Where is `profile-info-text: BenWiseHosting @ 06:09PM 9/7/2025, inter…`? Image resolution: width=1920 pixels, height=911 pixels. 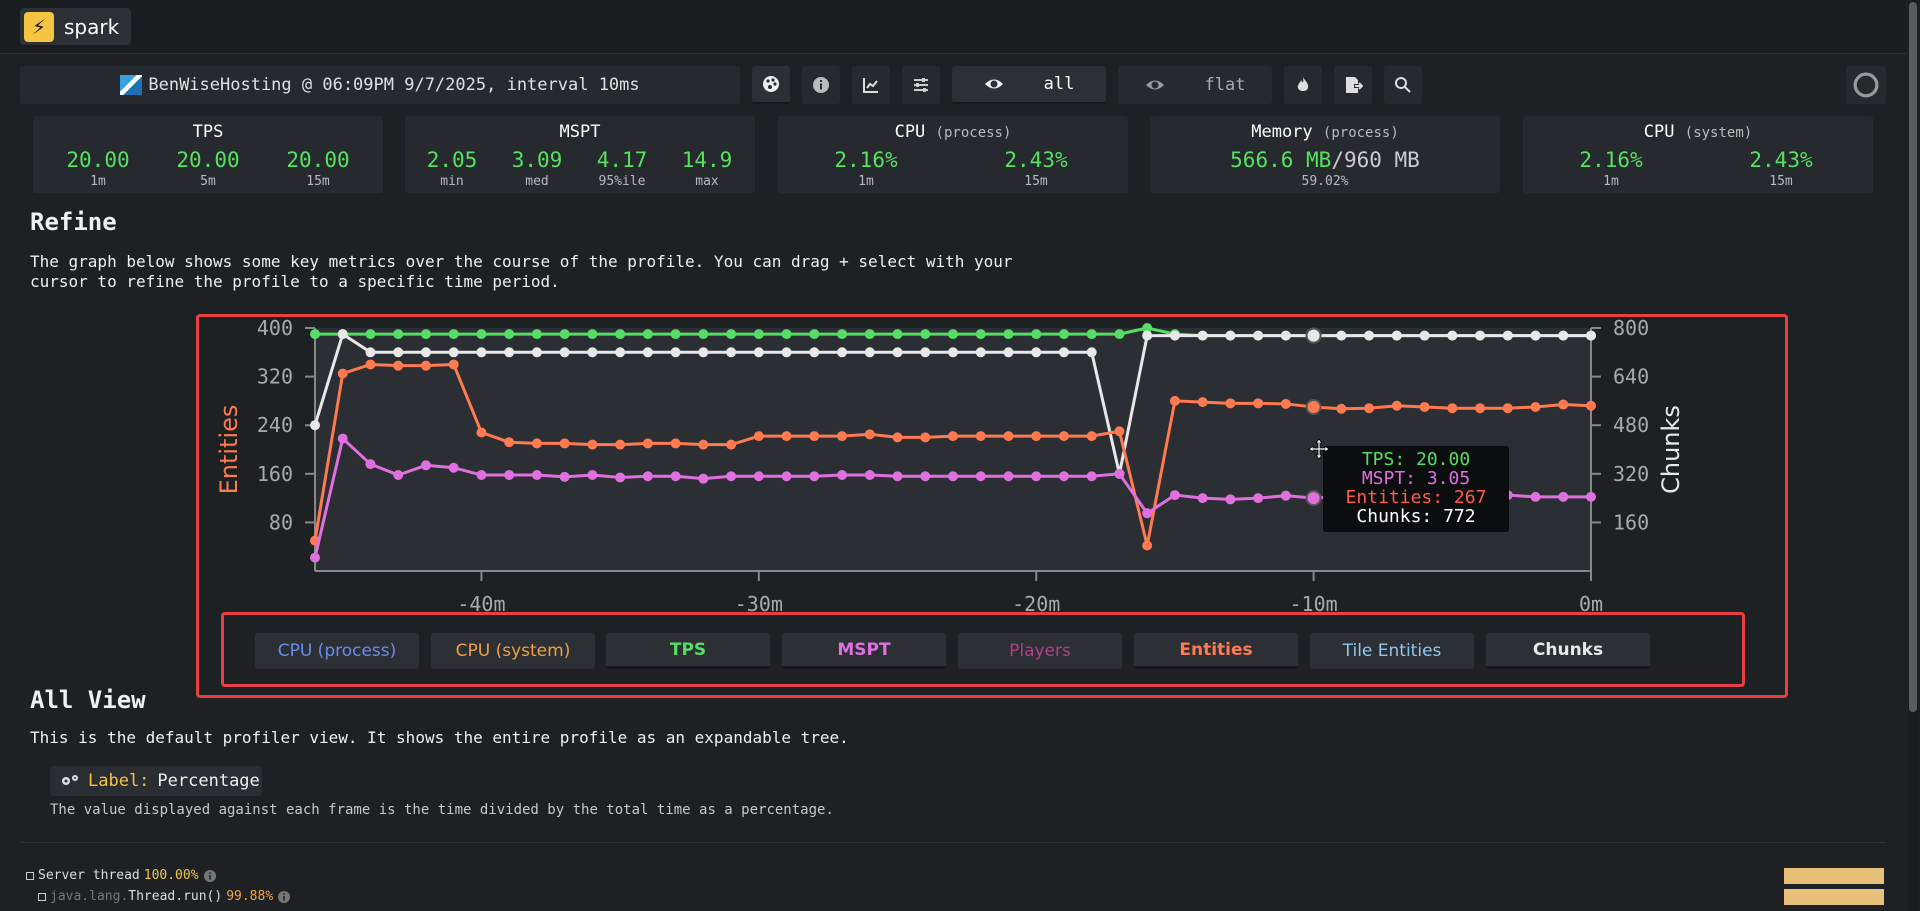
profile-info-text: BenWiseHosting @ 06:09PM 9/7/2025, inter… is located at coordinates (394, 85).